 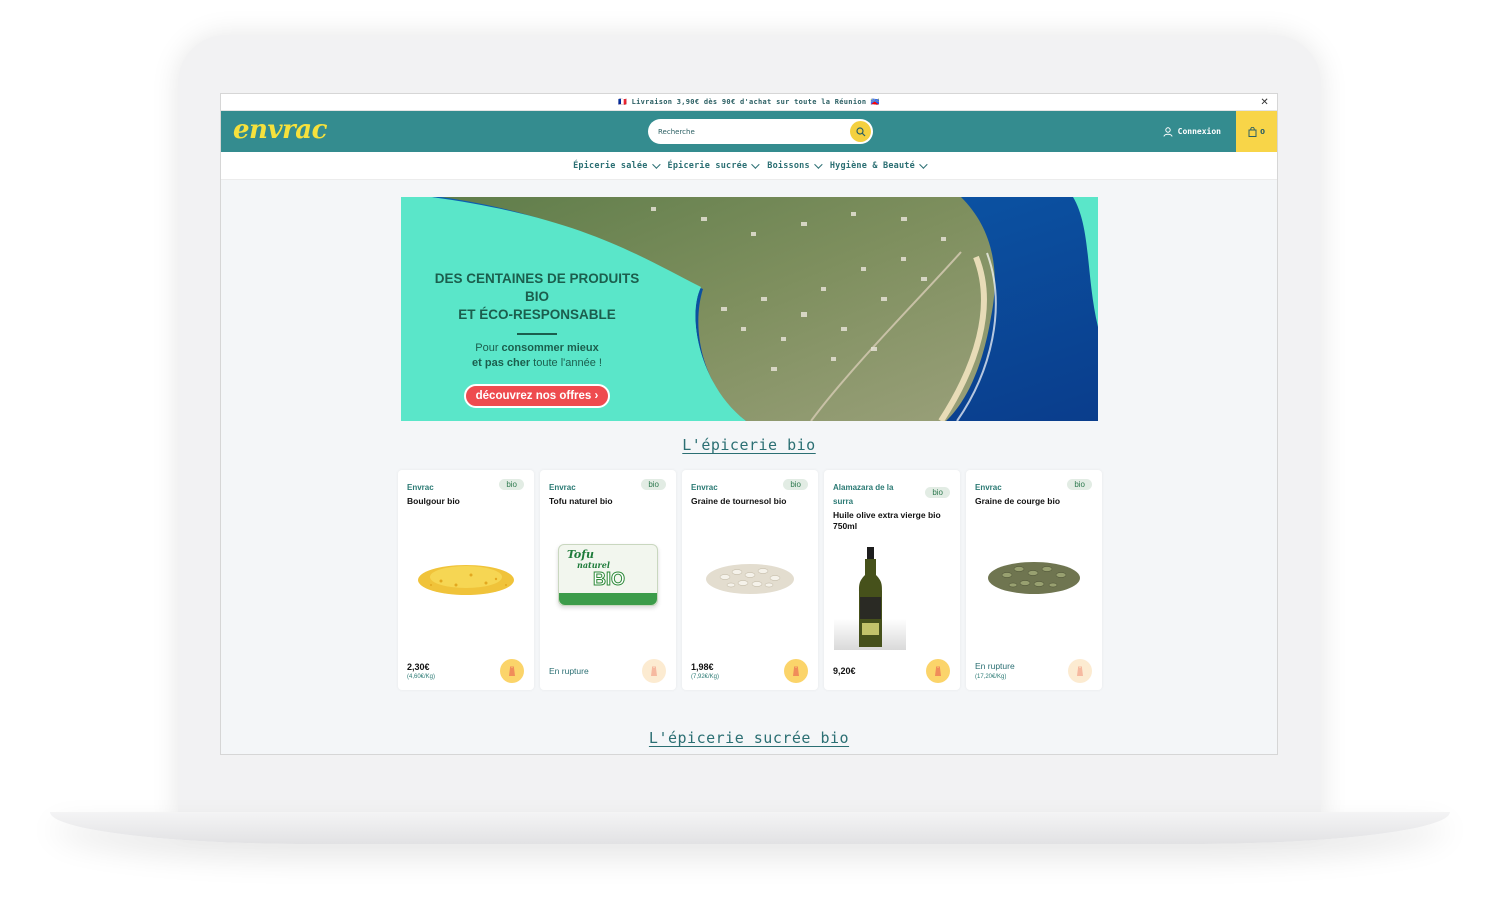 I want to click on search-icon, so click(x=860, y=131).